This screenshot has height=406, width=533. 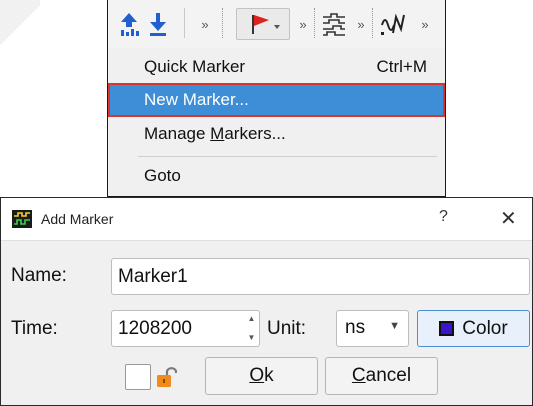 I want to click on move-up-icon, so click(x=129, y=24).